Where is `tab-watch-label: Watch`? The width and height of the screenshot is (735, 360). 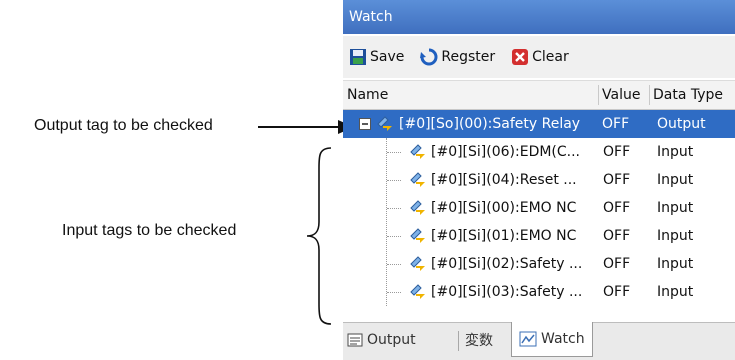
tab-watch-label: Watch is located at coordinates (563, 339).